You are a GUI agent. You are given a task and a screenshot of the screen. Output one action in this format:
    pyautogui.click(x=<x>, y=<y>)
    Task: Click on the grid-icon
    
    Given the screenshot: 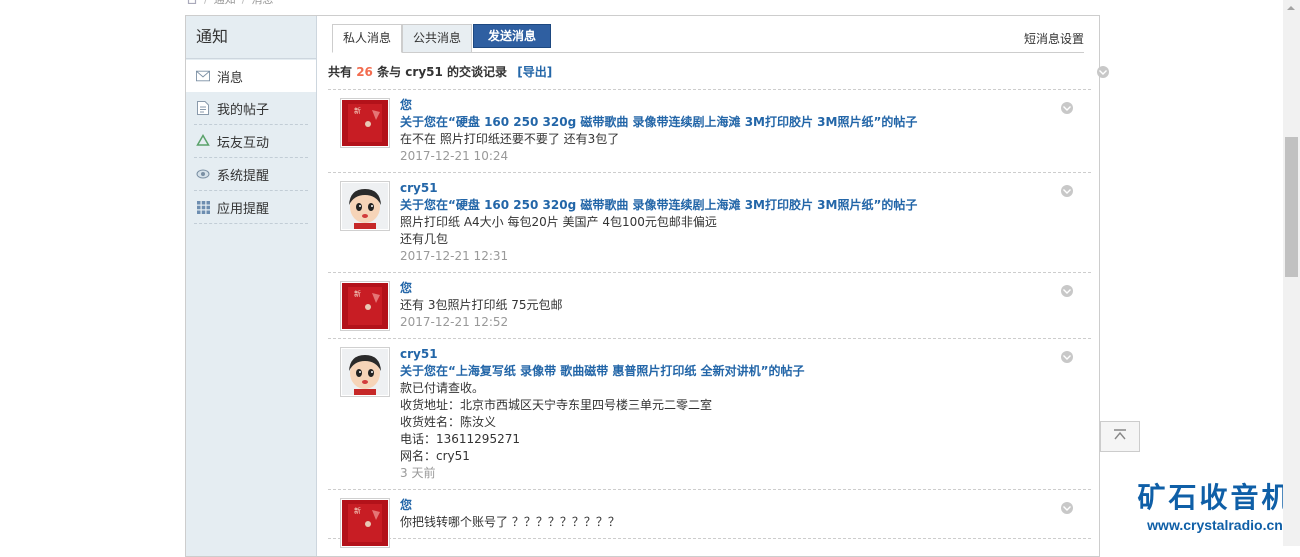 What is the action you would take?
    pyautogui.click(x=203, y=207)
    